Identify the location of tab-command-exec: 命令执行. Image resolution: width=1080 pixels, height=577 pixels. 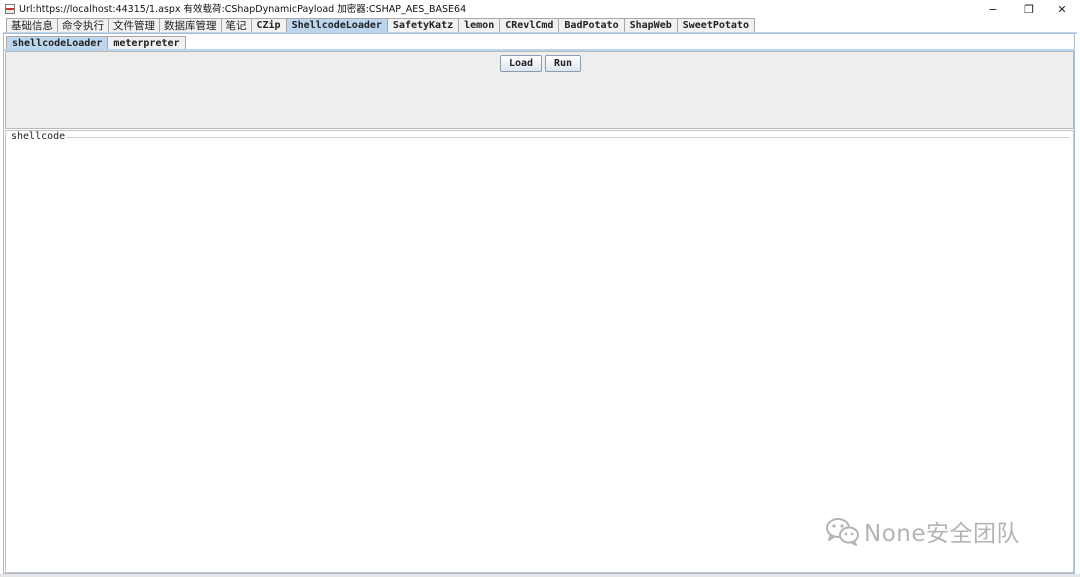
(83, 25).